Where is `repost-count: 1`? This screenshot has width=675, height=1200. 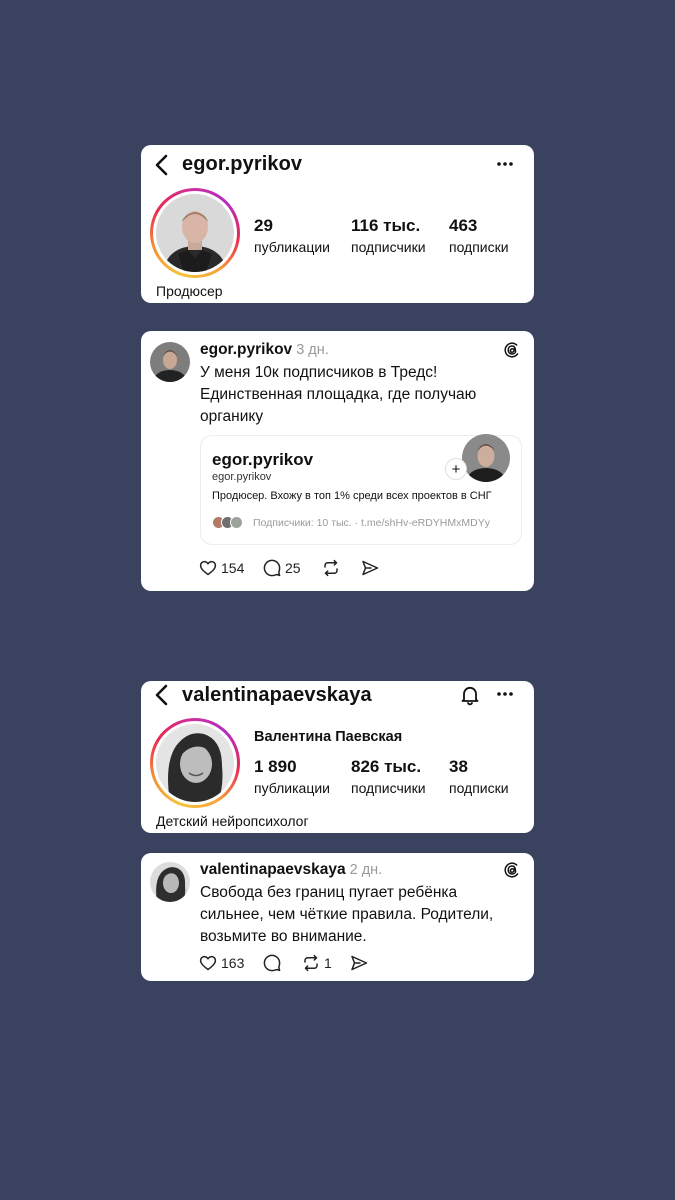
repost-count: 1 is located at coordinates (328, 963).